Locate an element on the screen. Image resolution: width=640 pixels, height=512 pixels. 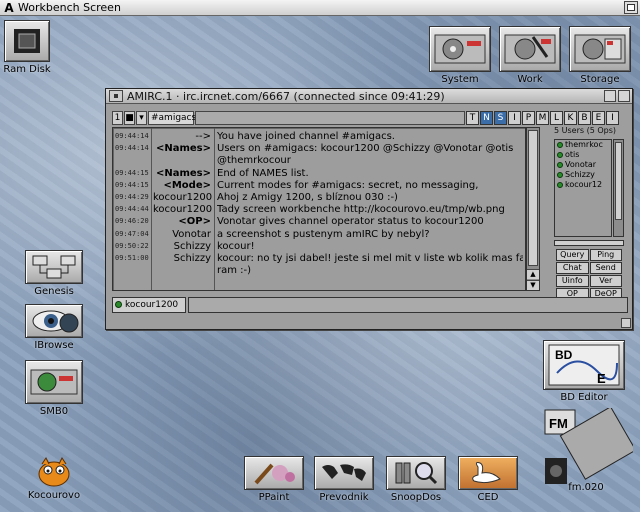
log-message: End of NAMES list. is located at coordinates (263, 173).